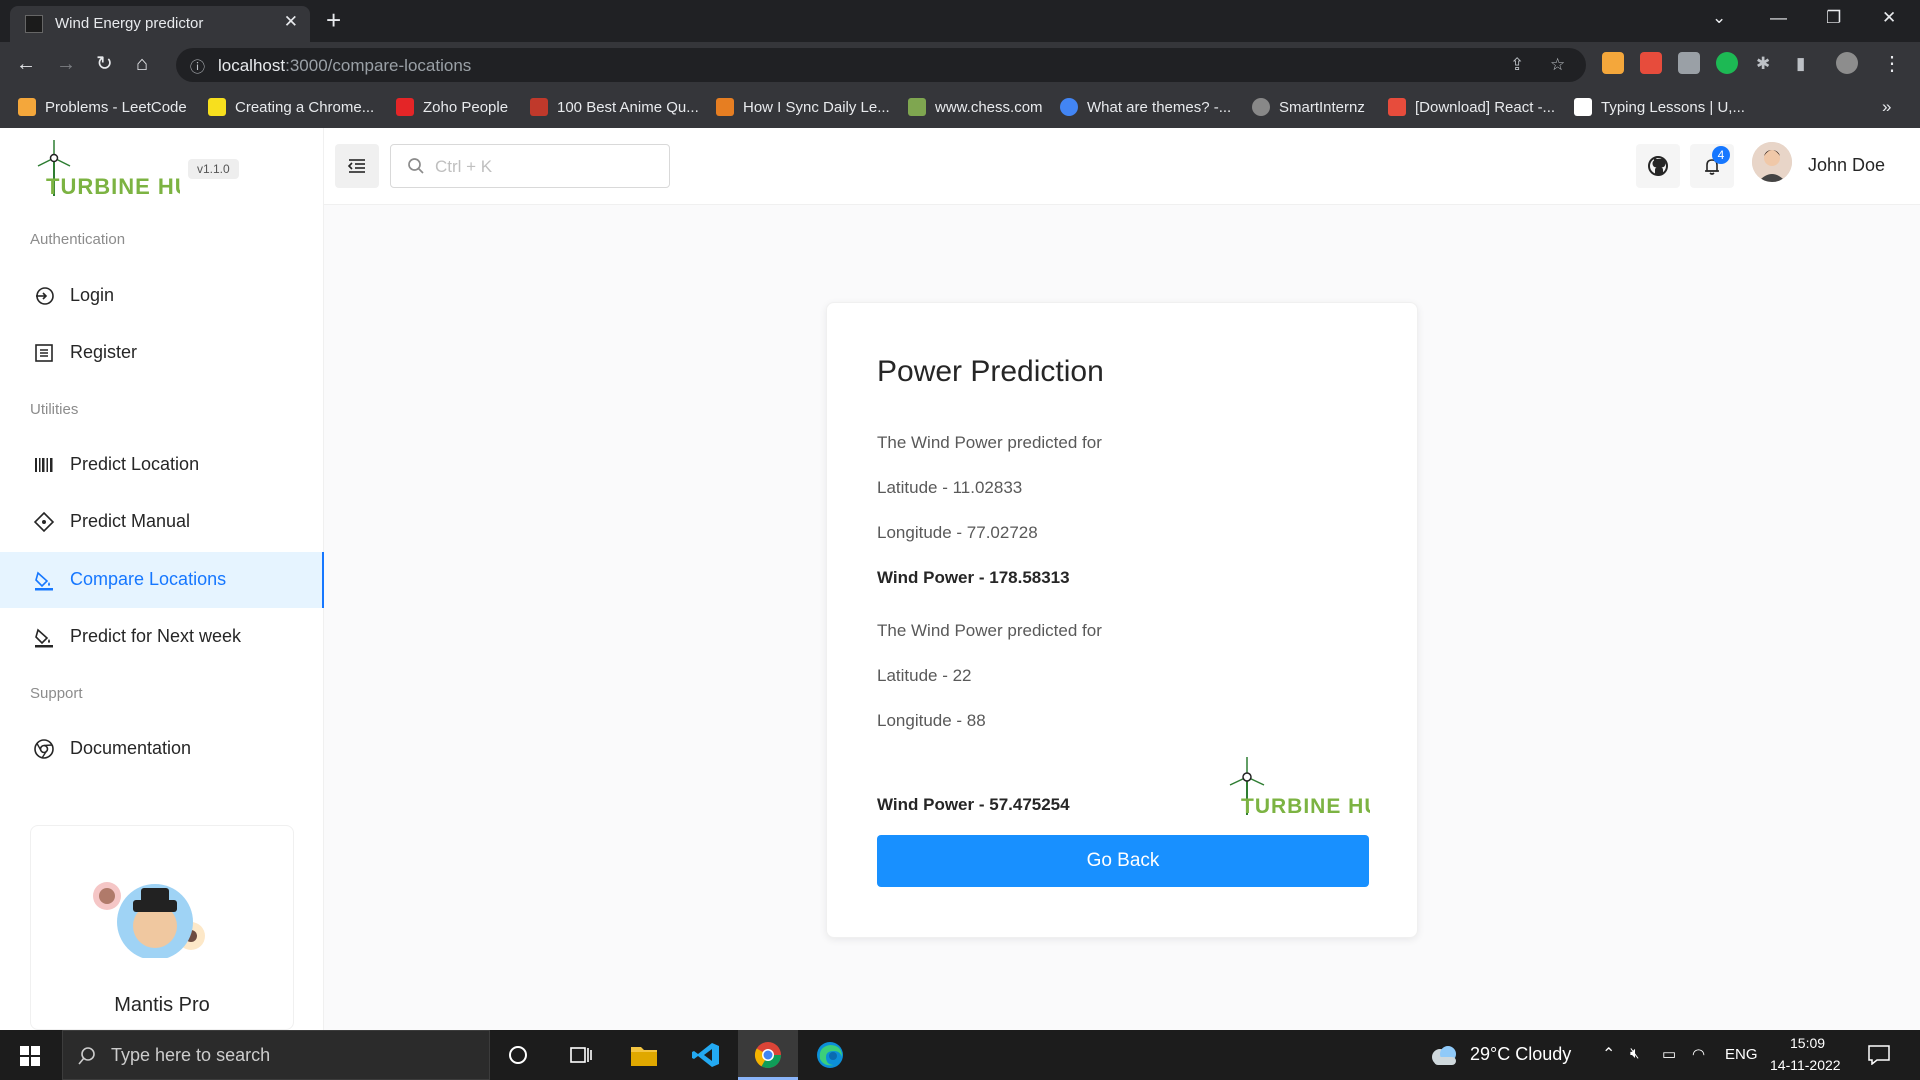  I want to click on sidebar-item-predict-next-week: Predict for Next week, so click(162, 637).